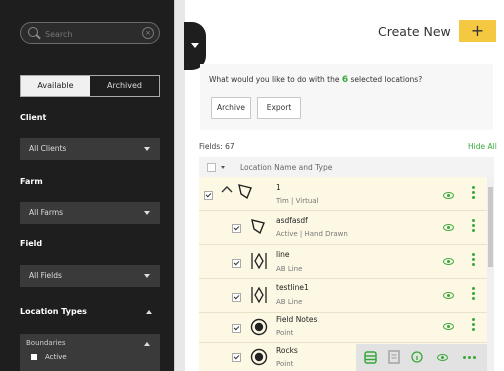 This screenshot has width=504, height=371. Describe the element at coordinates (90, 149) in the screenshot. I see `client-dropdown: All Clients` at that location.